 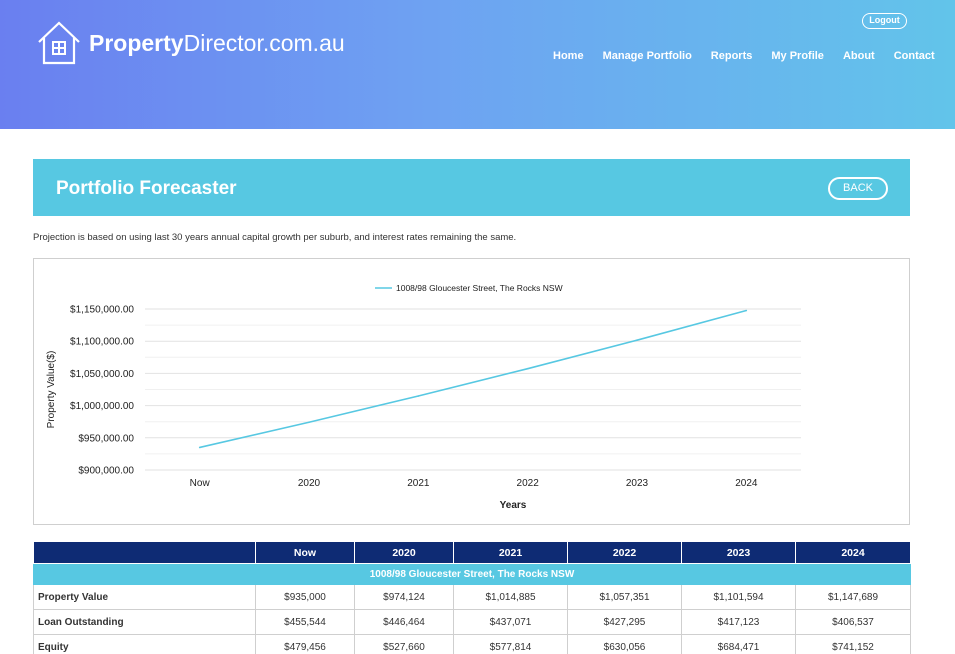 I want to click on table-cell: $446,464, so click(x=404, y=622).